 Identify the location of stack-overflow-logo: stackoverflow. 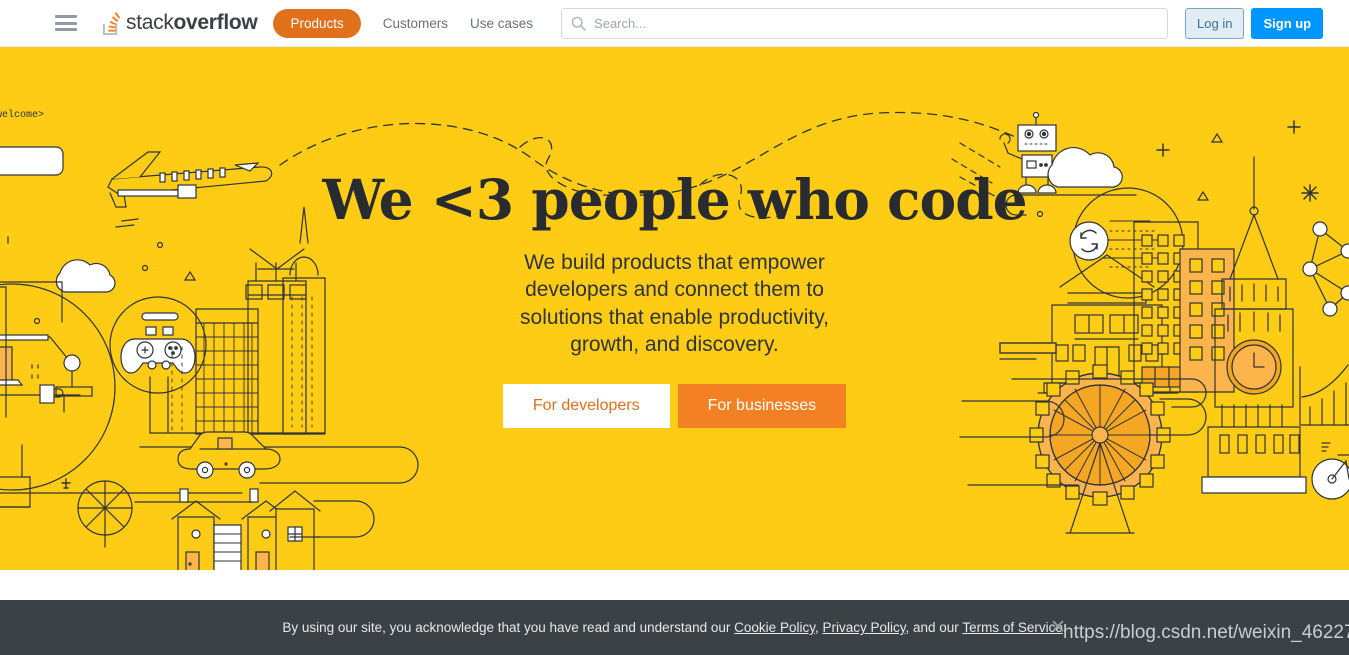
(179, 23).